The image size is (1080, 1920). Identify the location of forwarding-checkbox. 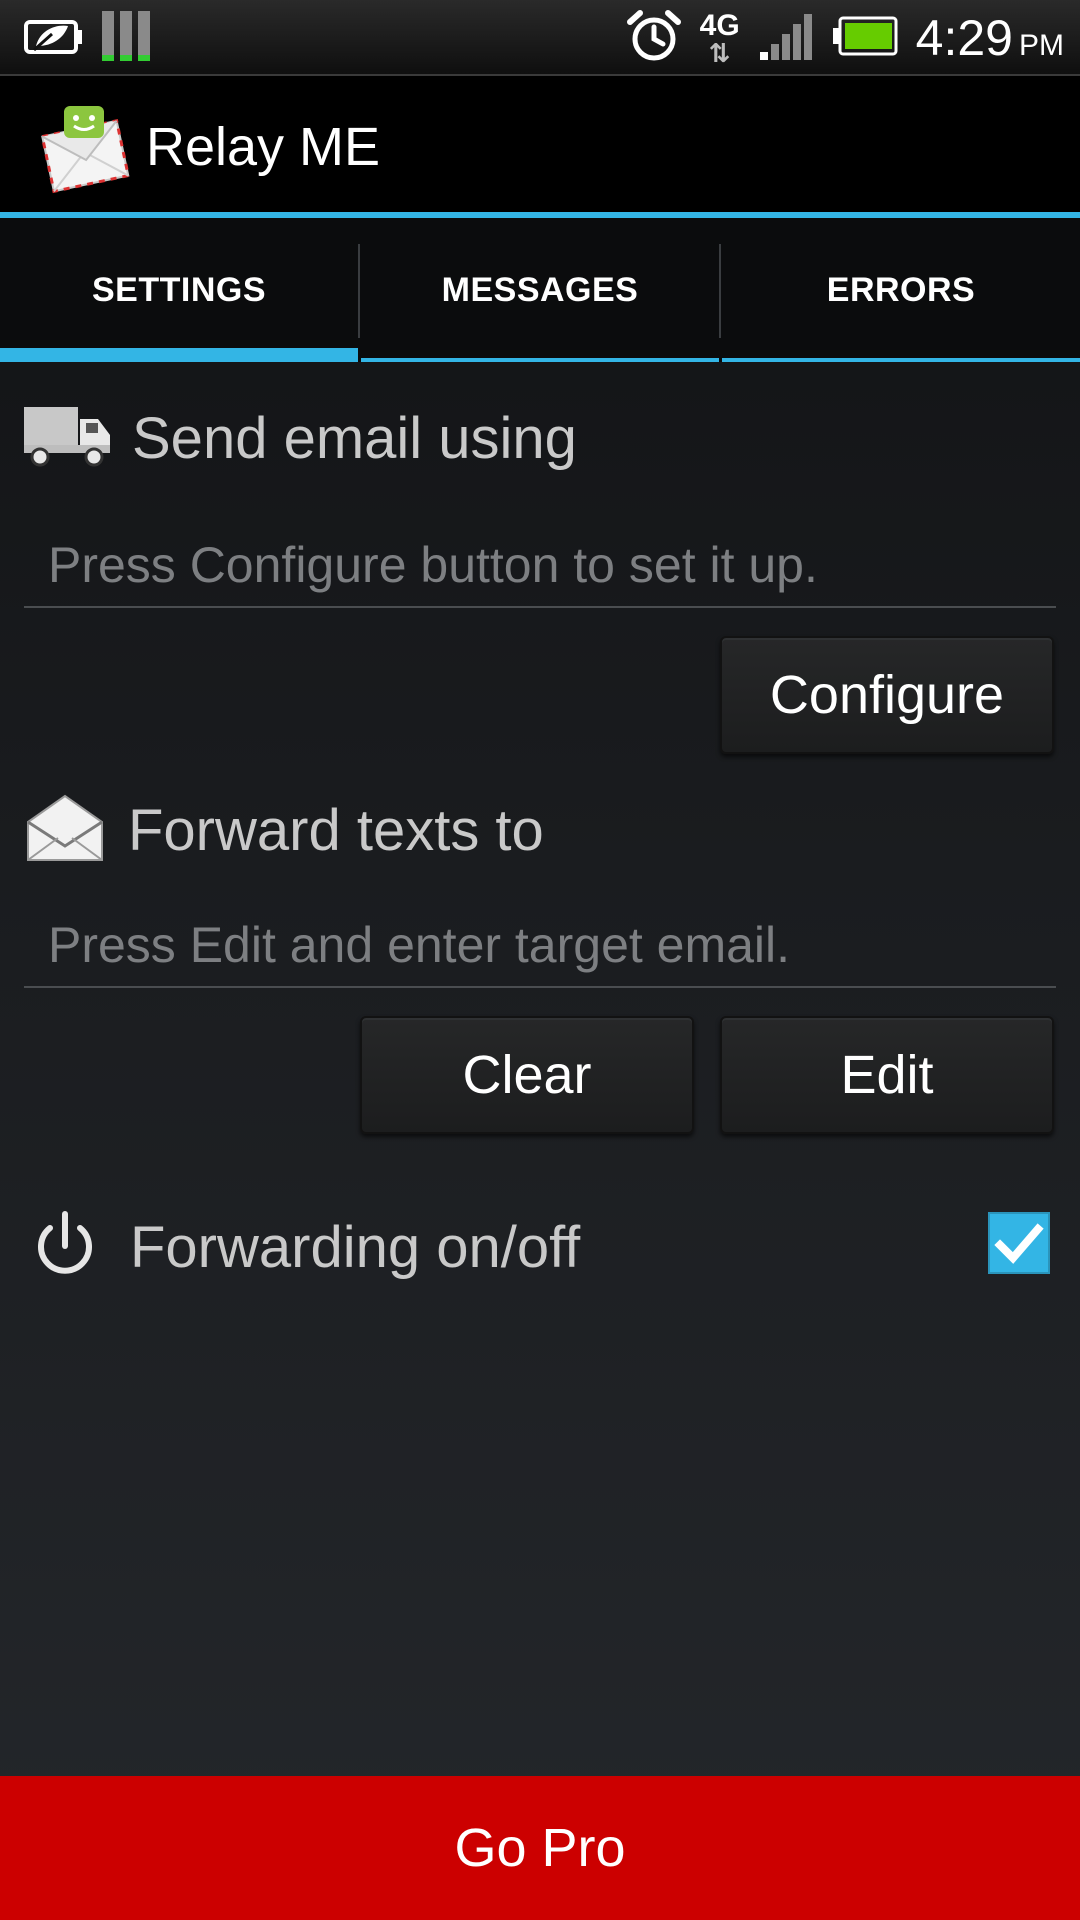
(1019, 1243).